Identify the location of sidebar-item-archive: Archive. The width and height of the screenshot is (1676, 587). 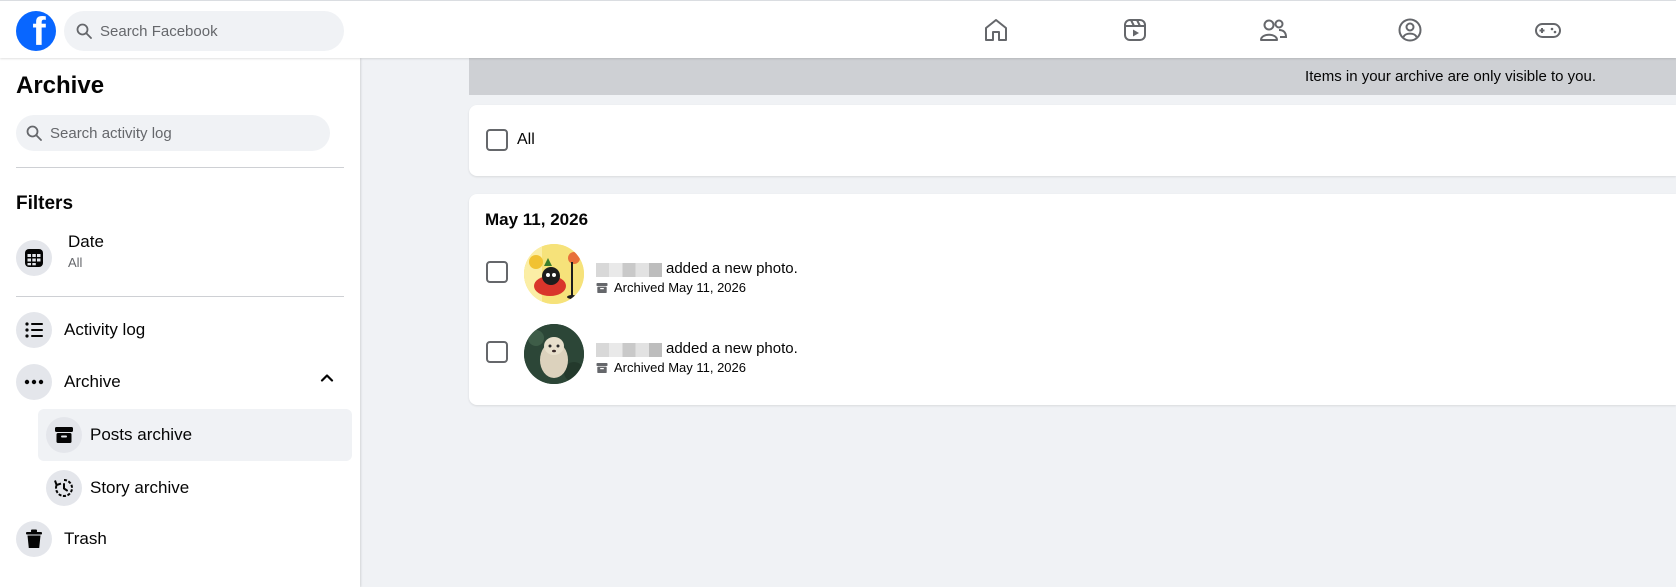
(180, 382).